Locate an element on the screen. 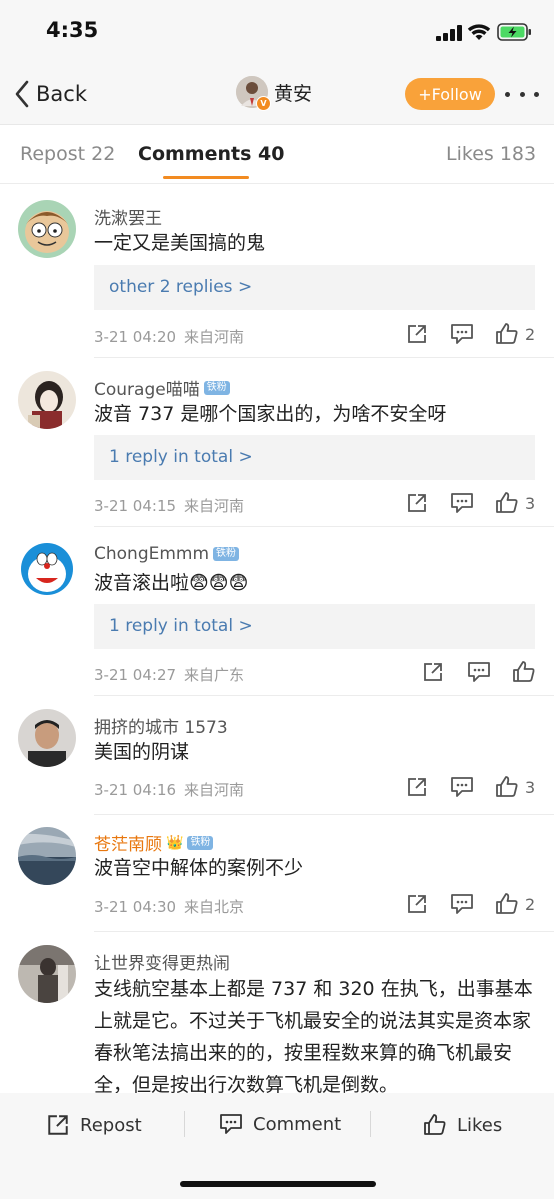 The width and height of the screenshot is (554, 1199). wifi-icon is located at coordinates (479, 32).